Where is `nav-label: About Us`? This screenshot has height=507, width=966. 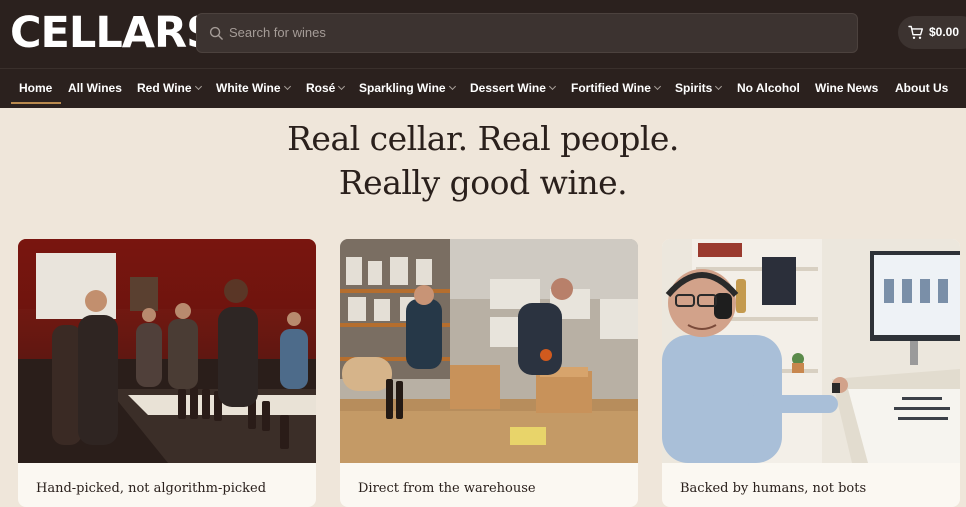
nav-label: About Us is located at coordinates (922, 88).